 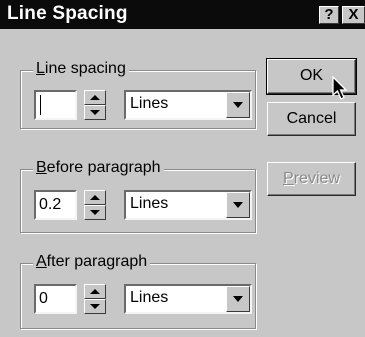 I want to click on line-spacing-label: Line spacing, so click(x=81, y=69).